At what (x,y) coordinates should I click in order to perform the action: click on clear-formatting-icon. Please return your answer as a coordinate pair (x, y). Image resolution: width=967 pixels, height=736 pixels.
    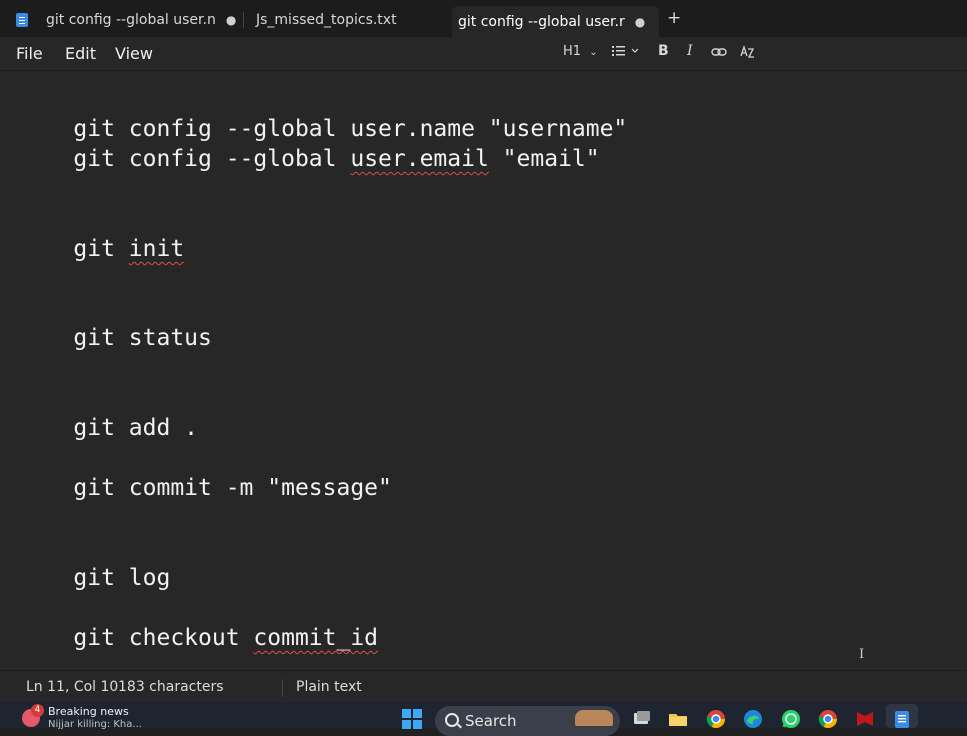
    Looking at the image, I should click on (747, 52).